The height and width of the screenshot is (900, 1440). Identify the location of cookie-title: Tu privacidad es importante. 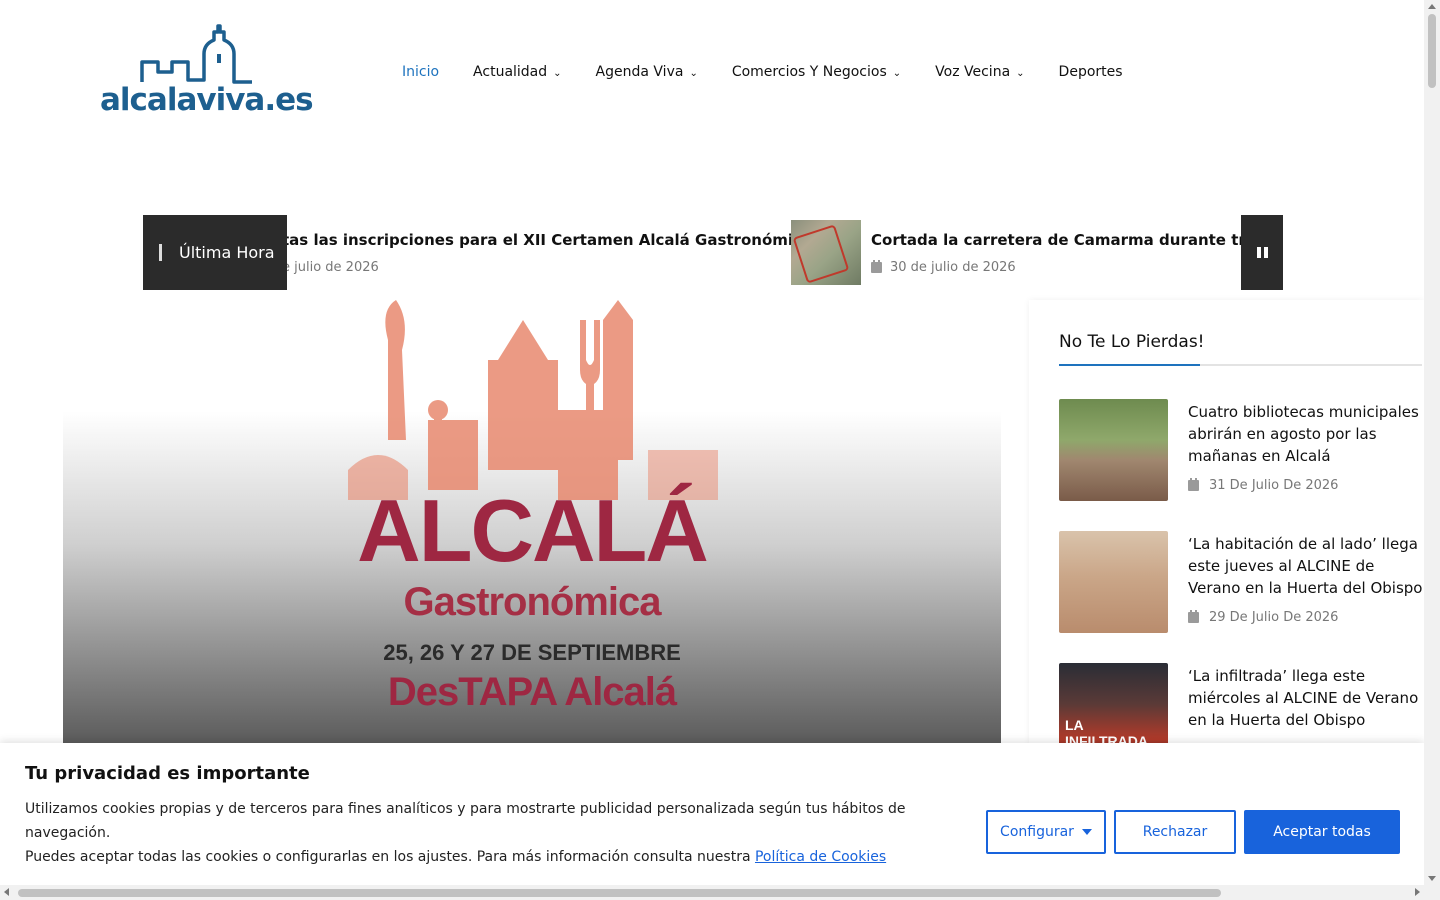
(167, 773).